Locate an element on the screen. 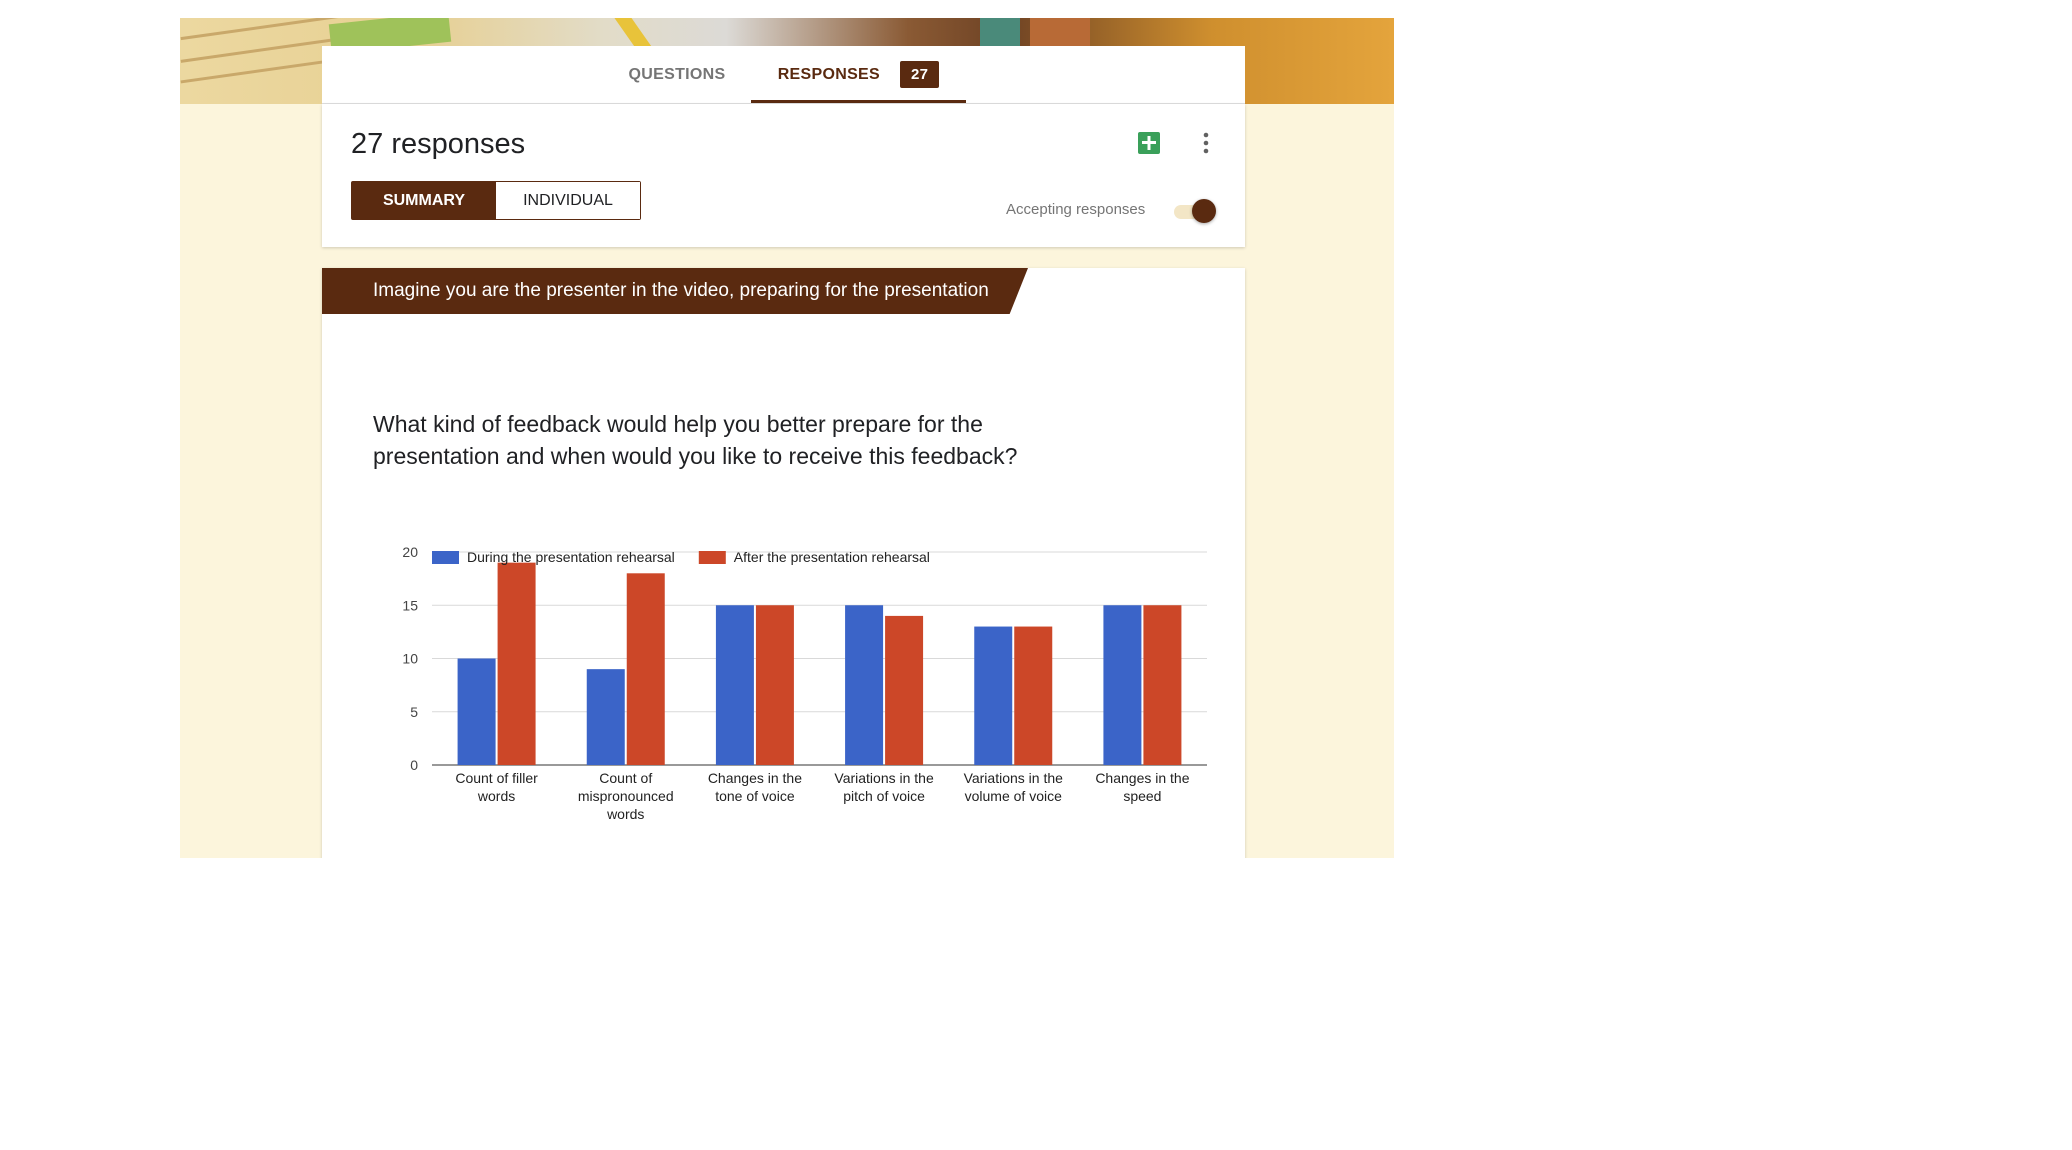  x-tick-label: Count of is located at coordinates (625, 778).